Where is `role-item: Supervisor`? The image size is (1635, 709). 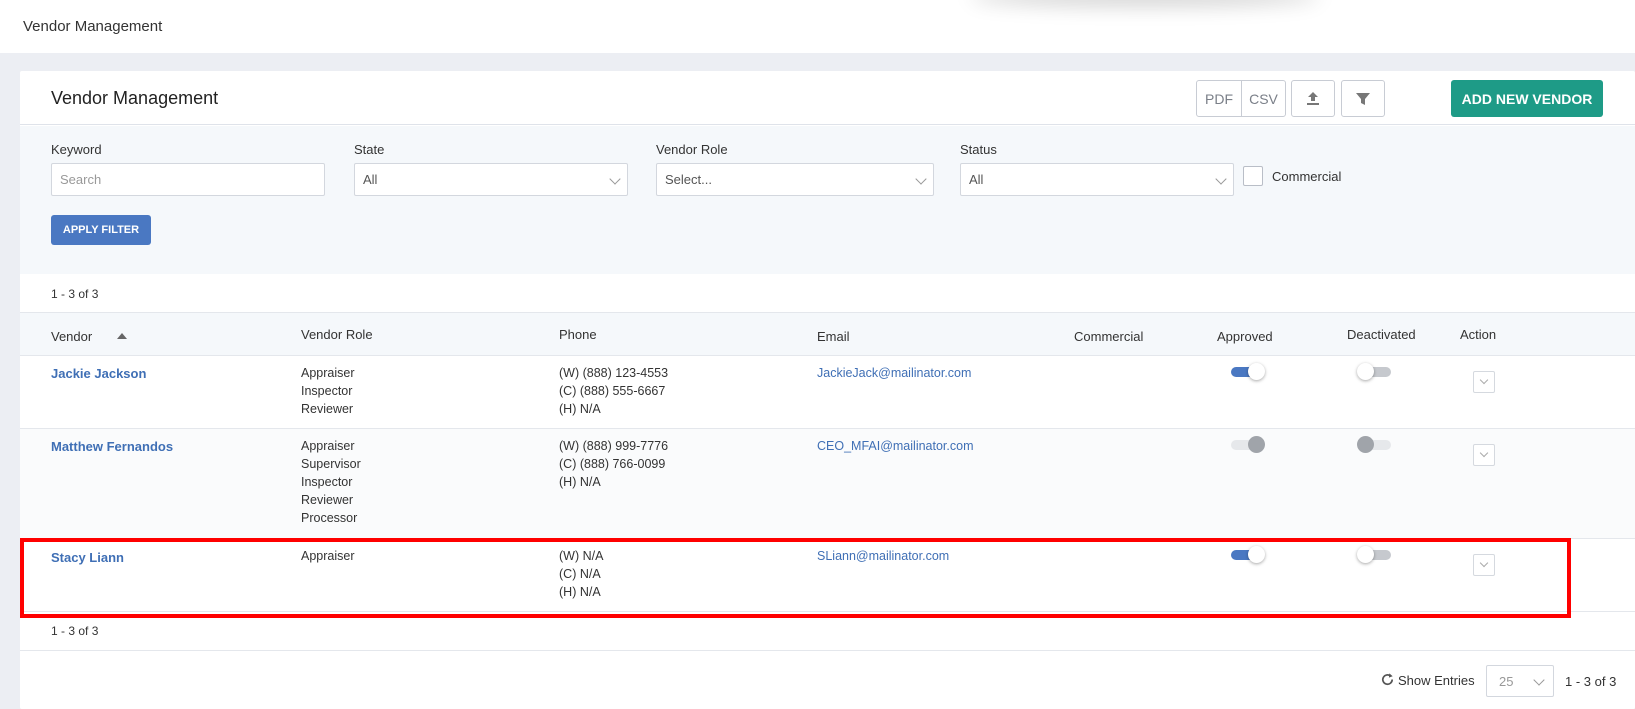 role-item: Supervisor is located at coordinates (331, 464).